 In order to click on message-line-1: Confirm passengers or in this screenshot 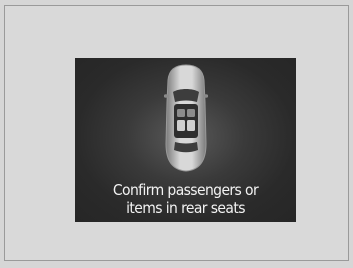, I will do `click(185, 190)`.